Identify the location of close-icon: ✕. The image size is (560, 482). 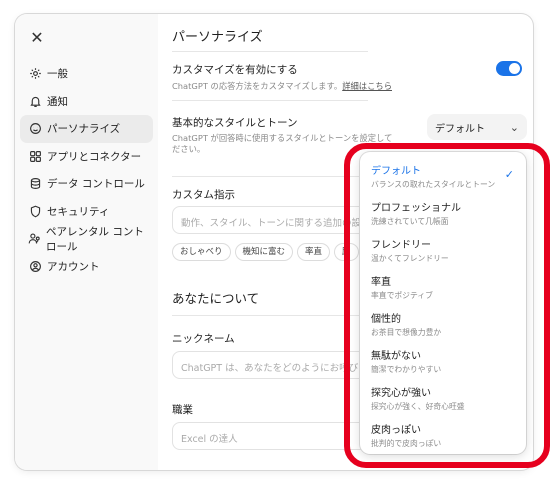
(37, 38).